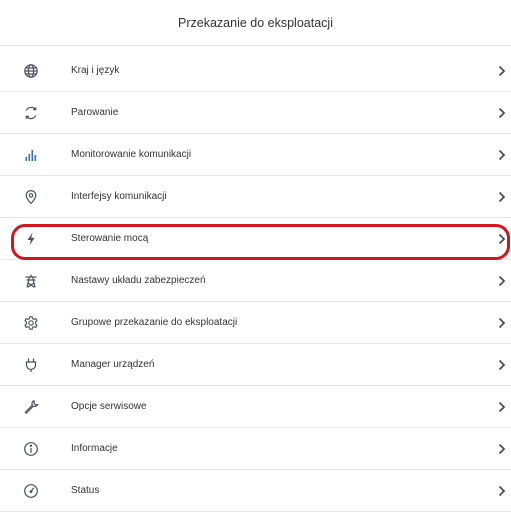 Image resolution: width=511 pixels, height=512 pixels. I want to click on menu-item-label: Status, so click(85, 490).